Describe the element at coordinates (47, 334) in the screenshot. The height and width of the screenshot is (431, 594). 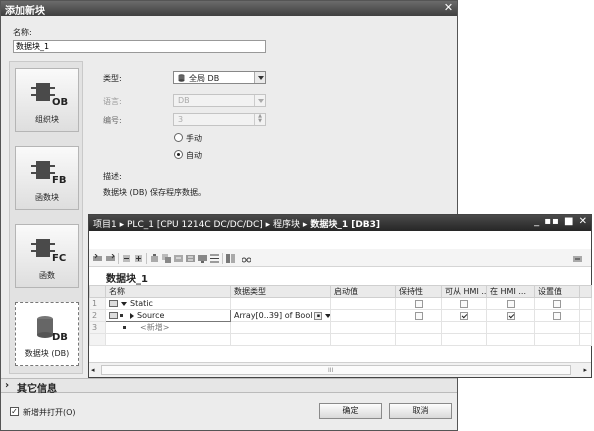
I see `data-block-button: DB 数据块 (DB)` at that location.